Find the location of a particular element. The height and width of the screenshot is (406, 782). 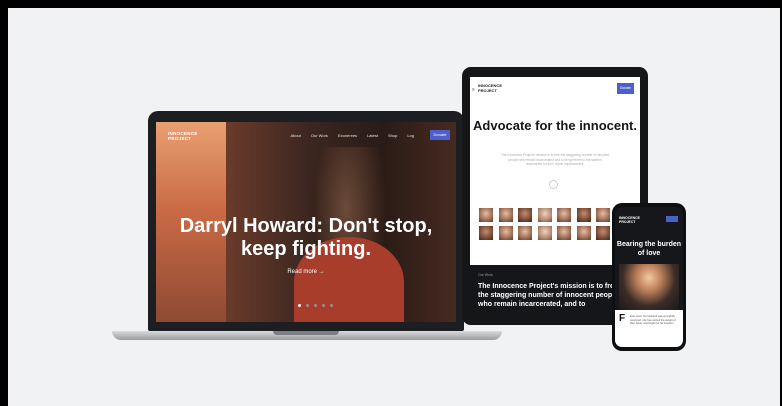

carousel-dots is located at coordinates (315, 305).